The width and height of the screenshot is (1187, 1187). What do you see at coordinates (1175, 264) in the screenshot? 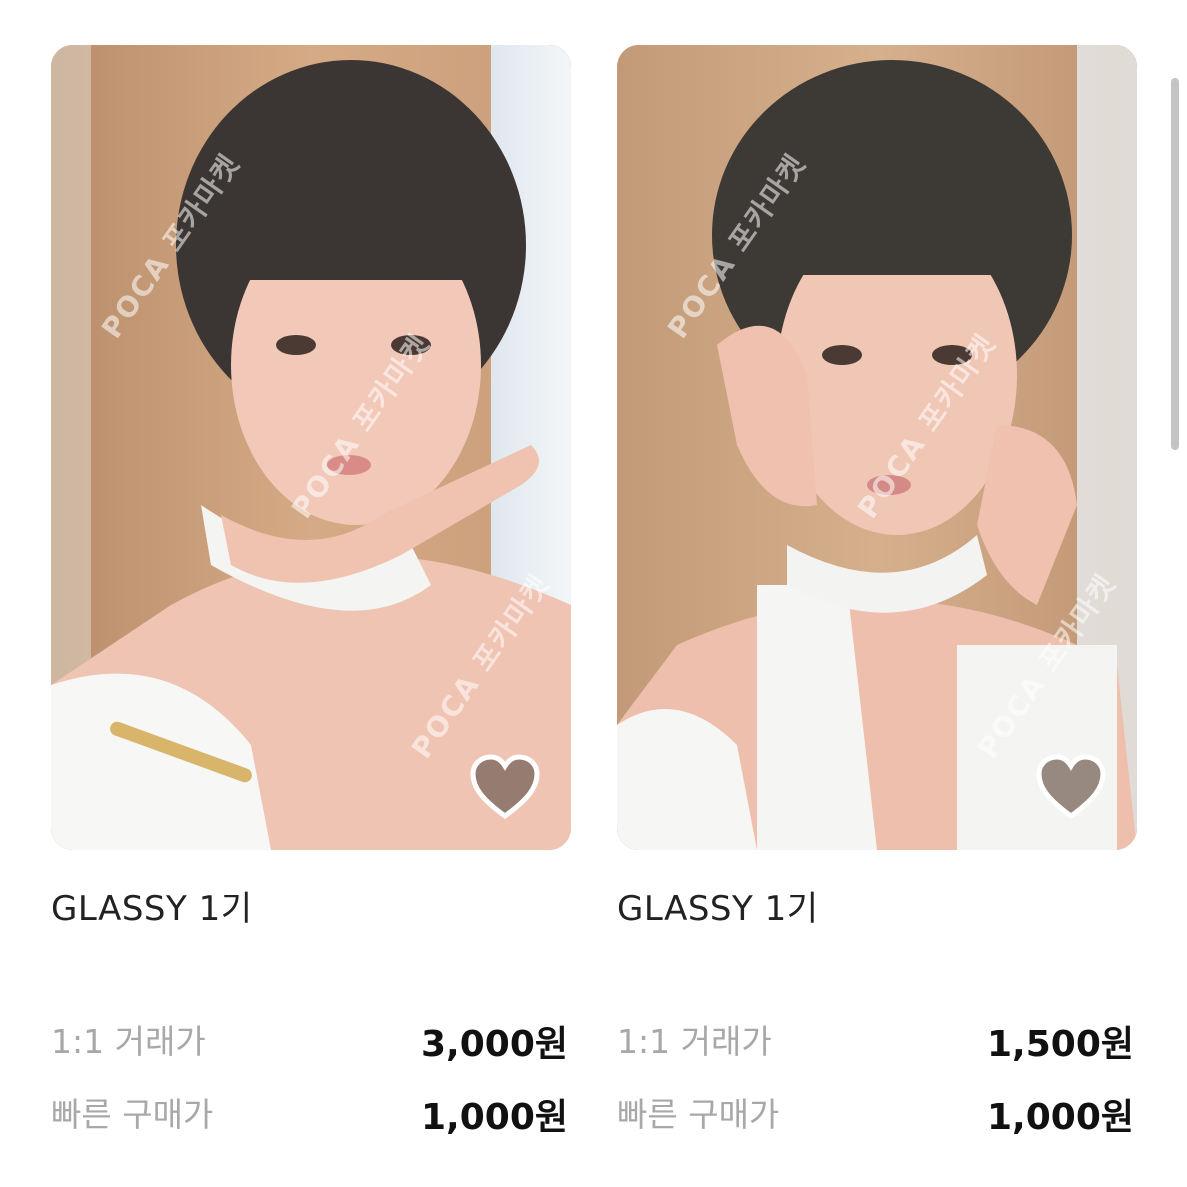
I see `scrollbar-thumb` at bounding box center [1175, 264].